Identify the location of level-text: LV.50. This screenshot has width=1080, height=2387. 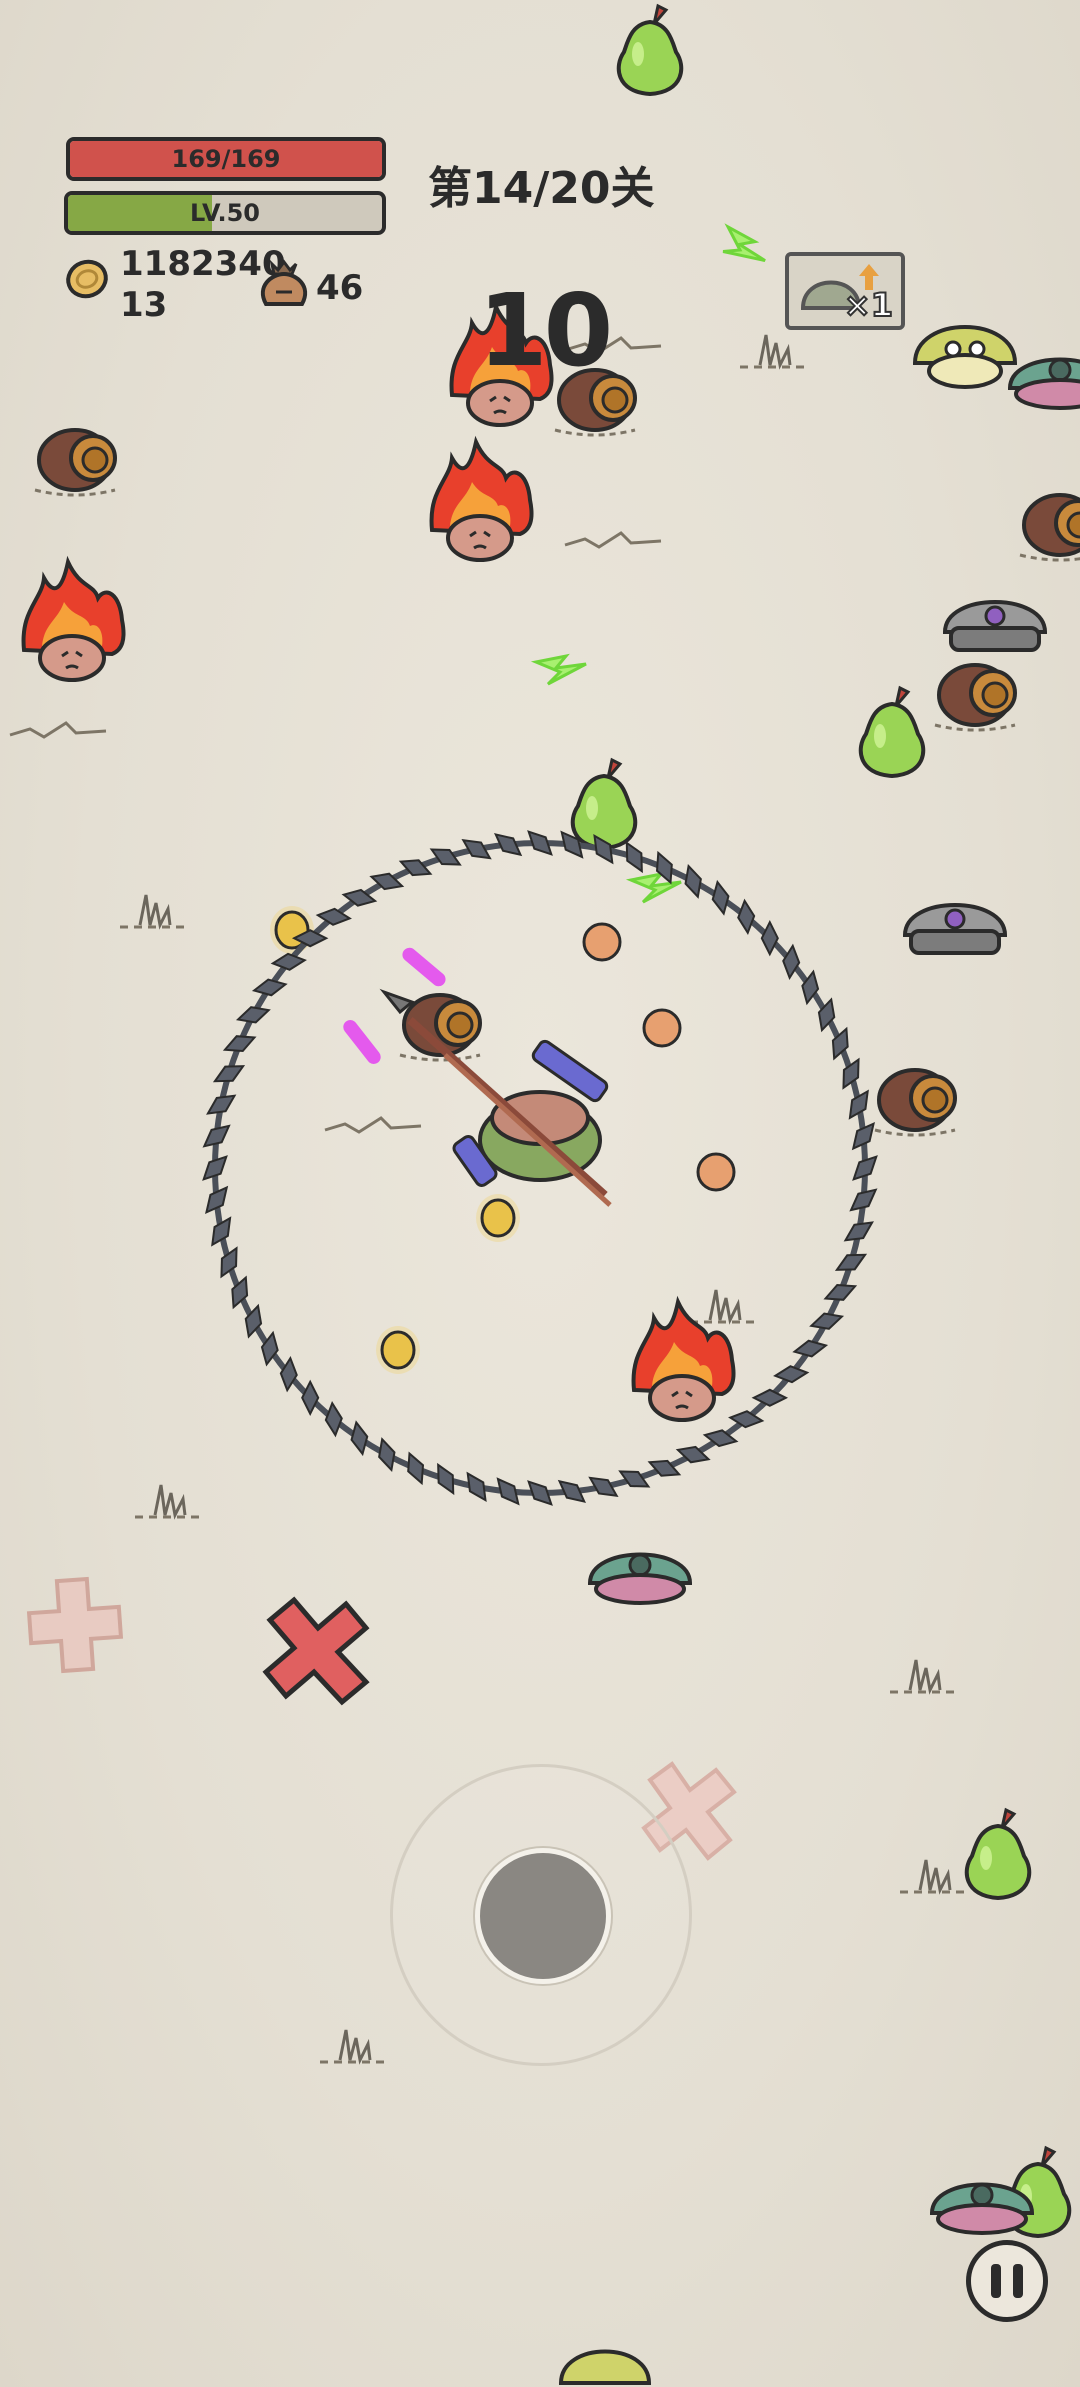
(225, 213).